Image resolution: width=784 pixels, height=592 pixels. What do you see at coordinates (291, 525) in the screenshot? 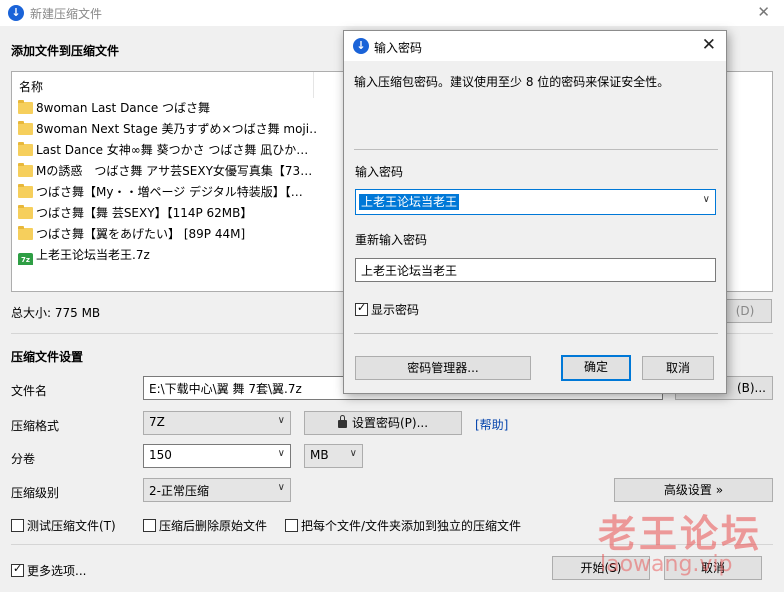
I see `separate-archives-checkbox` at bounding box center [291, 525].